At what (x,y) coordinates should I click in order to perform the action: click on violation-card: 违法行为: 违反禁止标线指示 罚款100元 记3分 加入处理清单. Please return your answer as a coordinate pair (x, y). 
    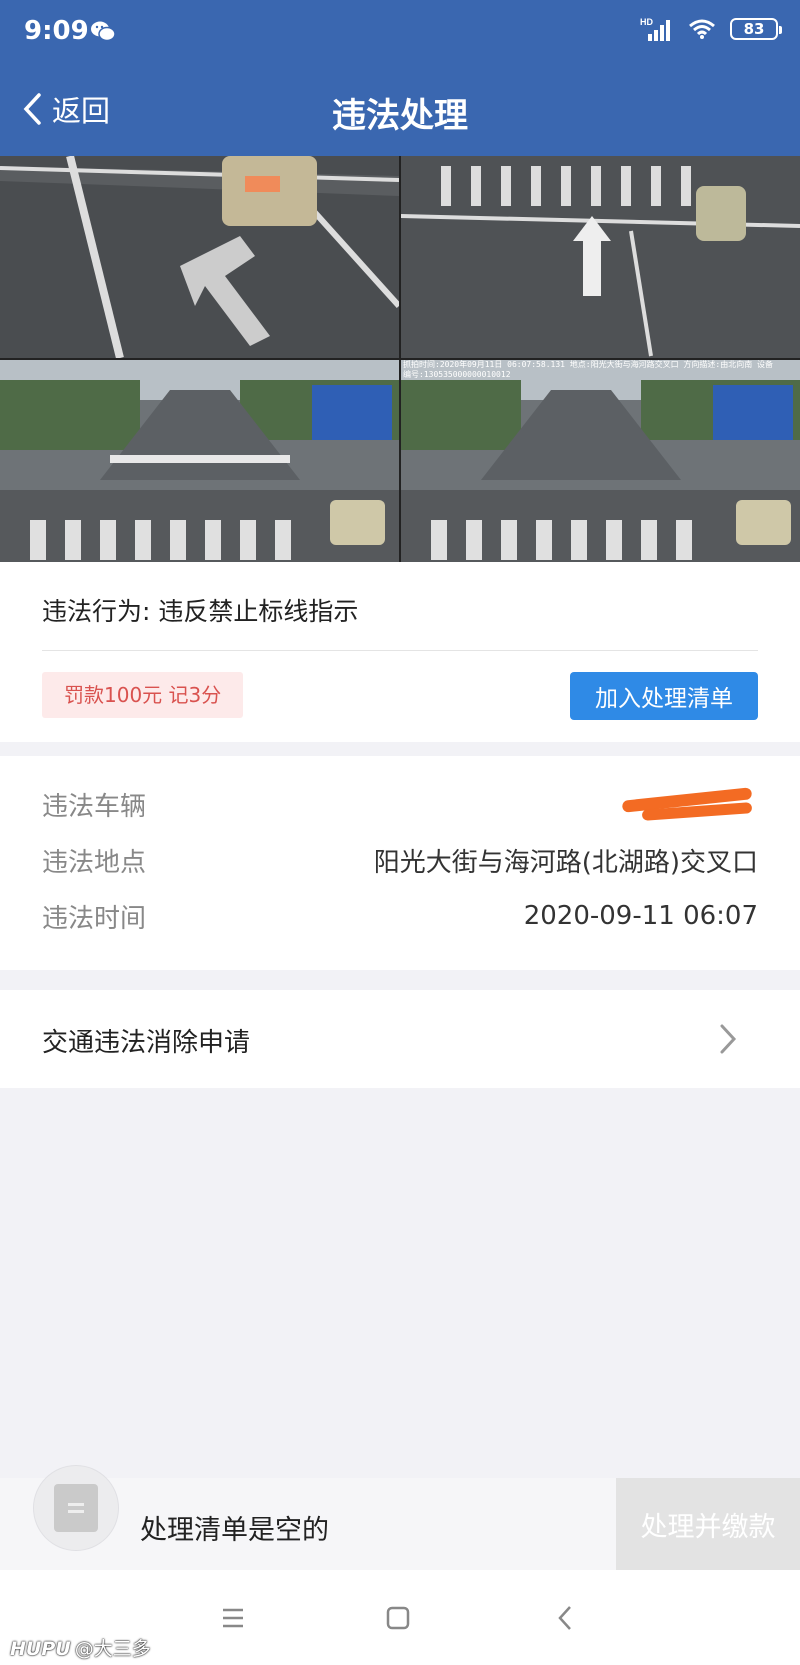
    Looking at the image, I should click on (400, 652).